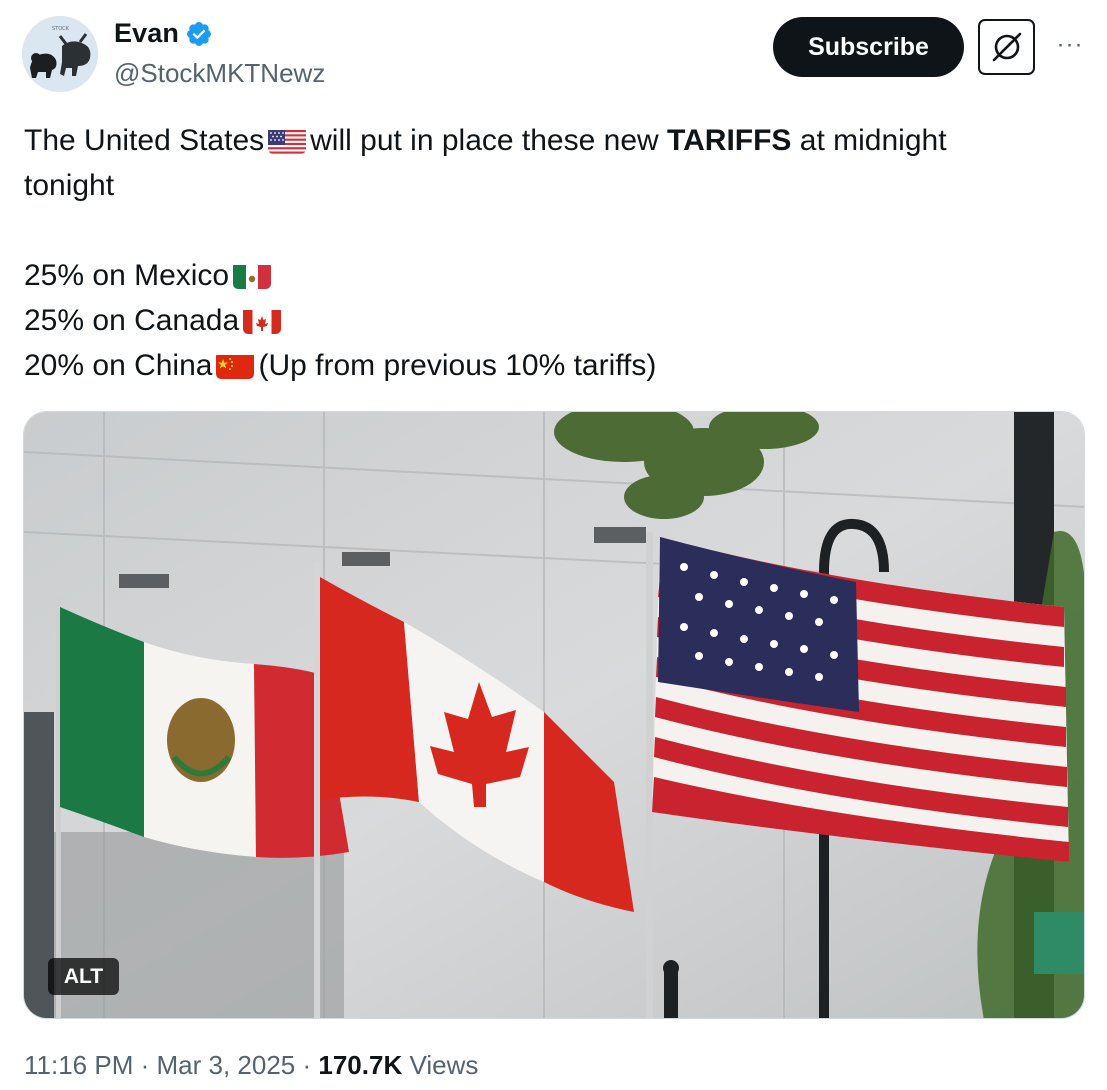  Describe the element at coordinates (868, 47) in the screenshot. I see `subscribe-button: Subscribe` at that location.